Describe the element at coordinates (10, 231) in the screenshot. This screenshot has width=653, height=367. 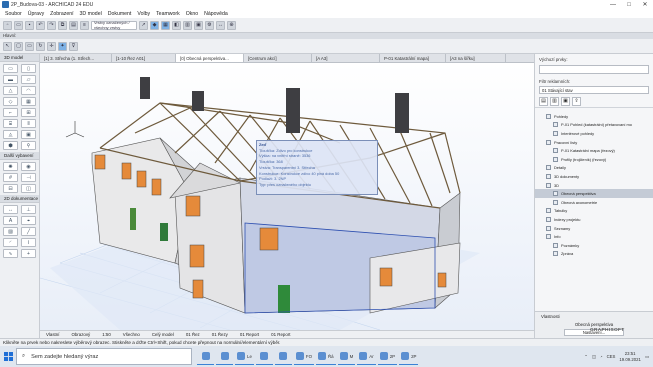
I see `fill-tool-icon: ▨` at that location.